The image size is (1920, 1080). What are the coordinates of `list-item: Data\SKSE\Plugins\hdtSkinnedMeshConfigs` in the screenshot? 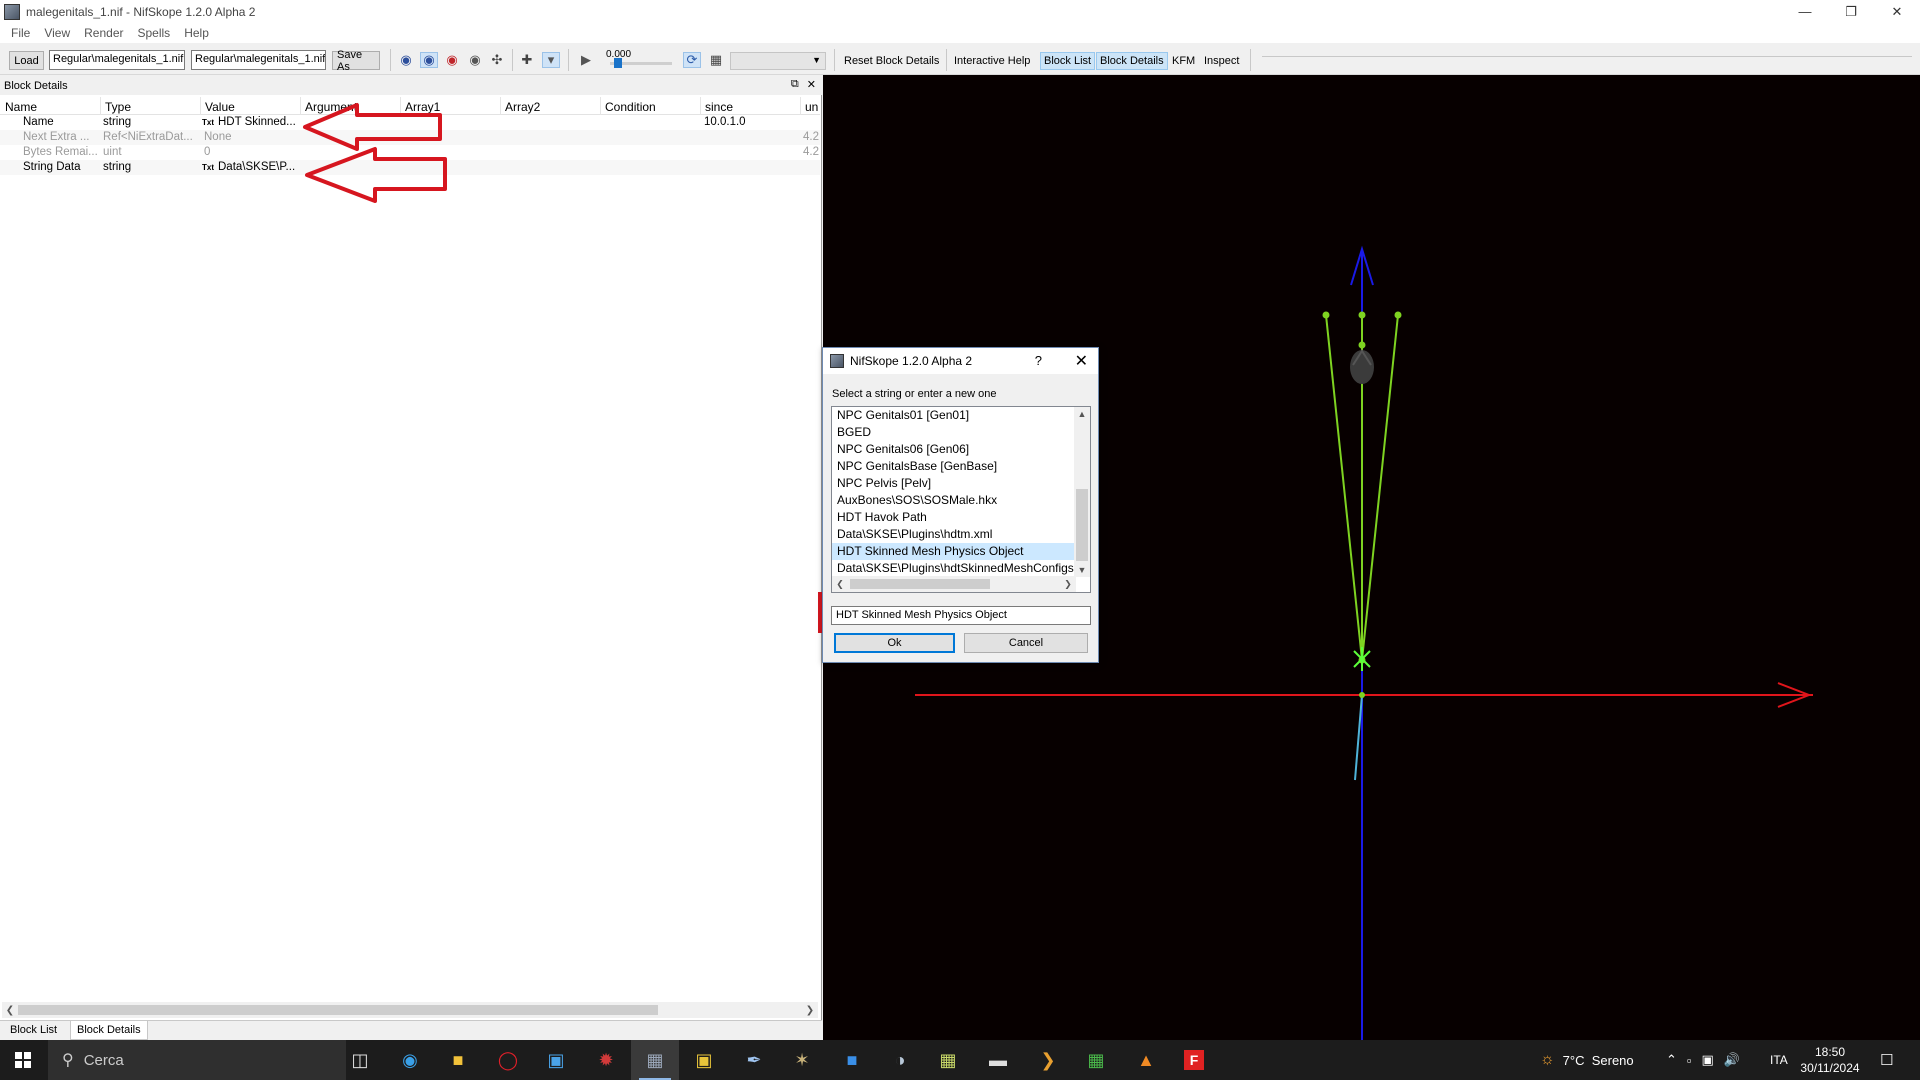 It's located at (961, 568).